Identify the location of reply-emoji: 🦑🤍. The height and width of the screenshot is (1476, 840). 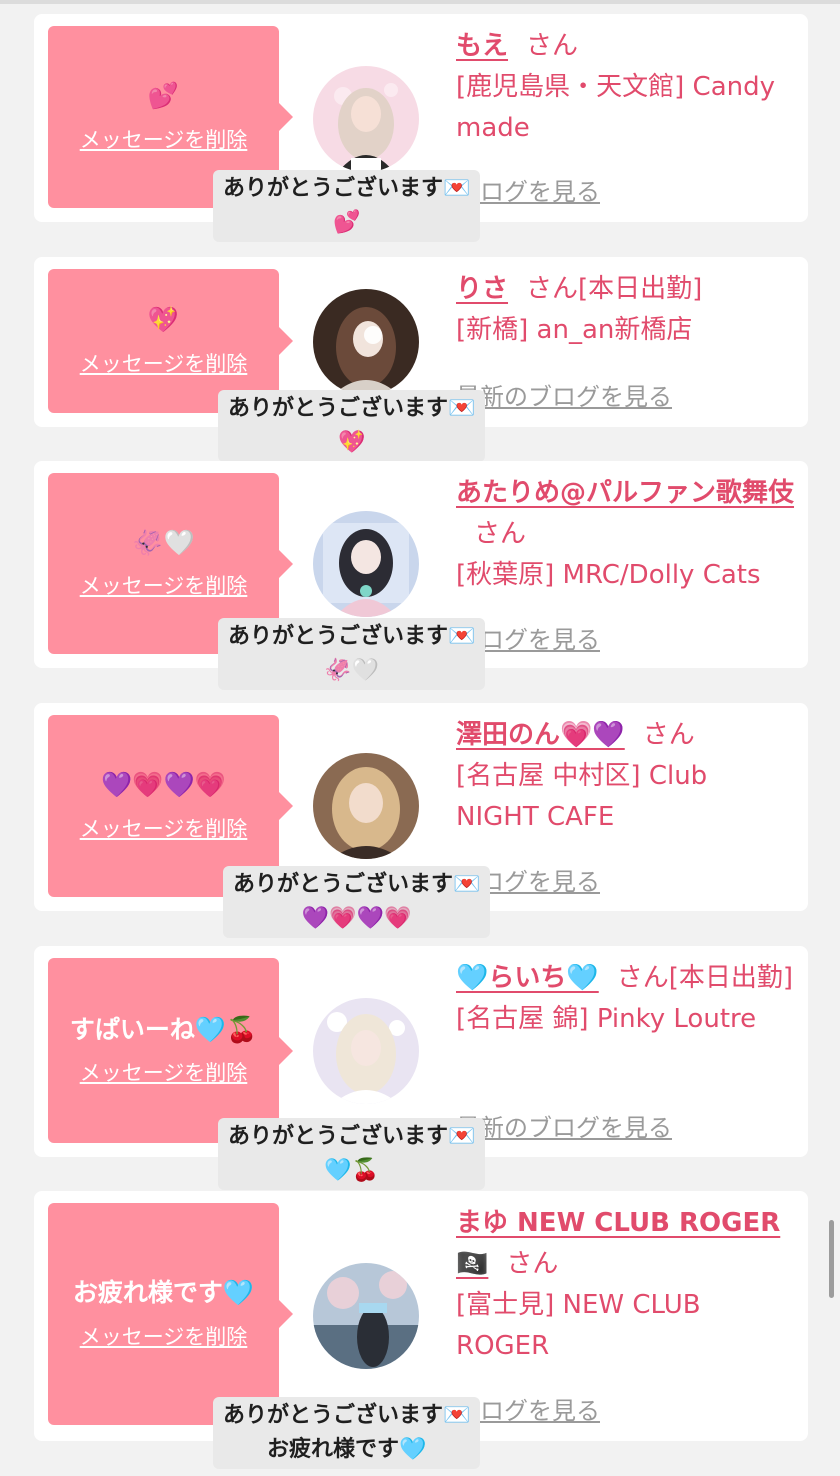
(352, 670).